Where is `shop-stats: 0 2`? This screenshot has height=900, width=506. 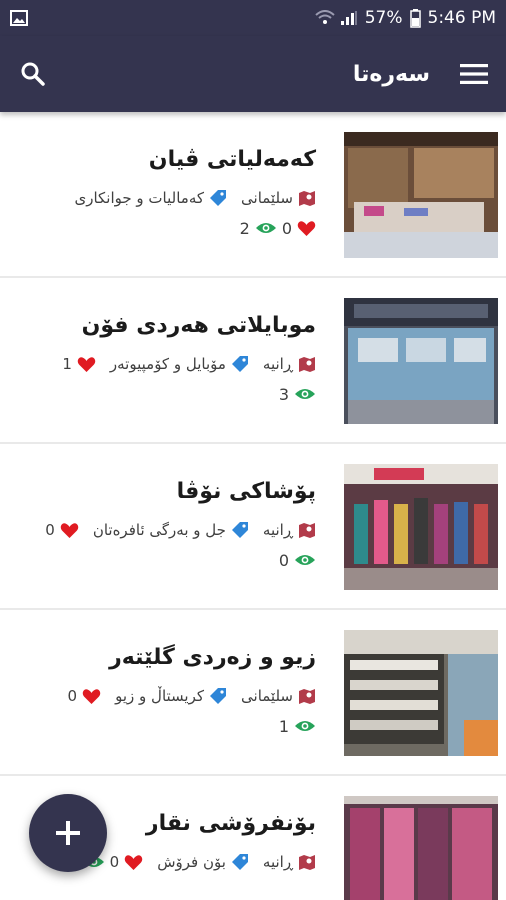
shop-stats: 0 2 is located at coordinates (166, 228).